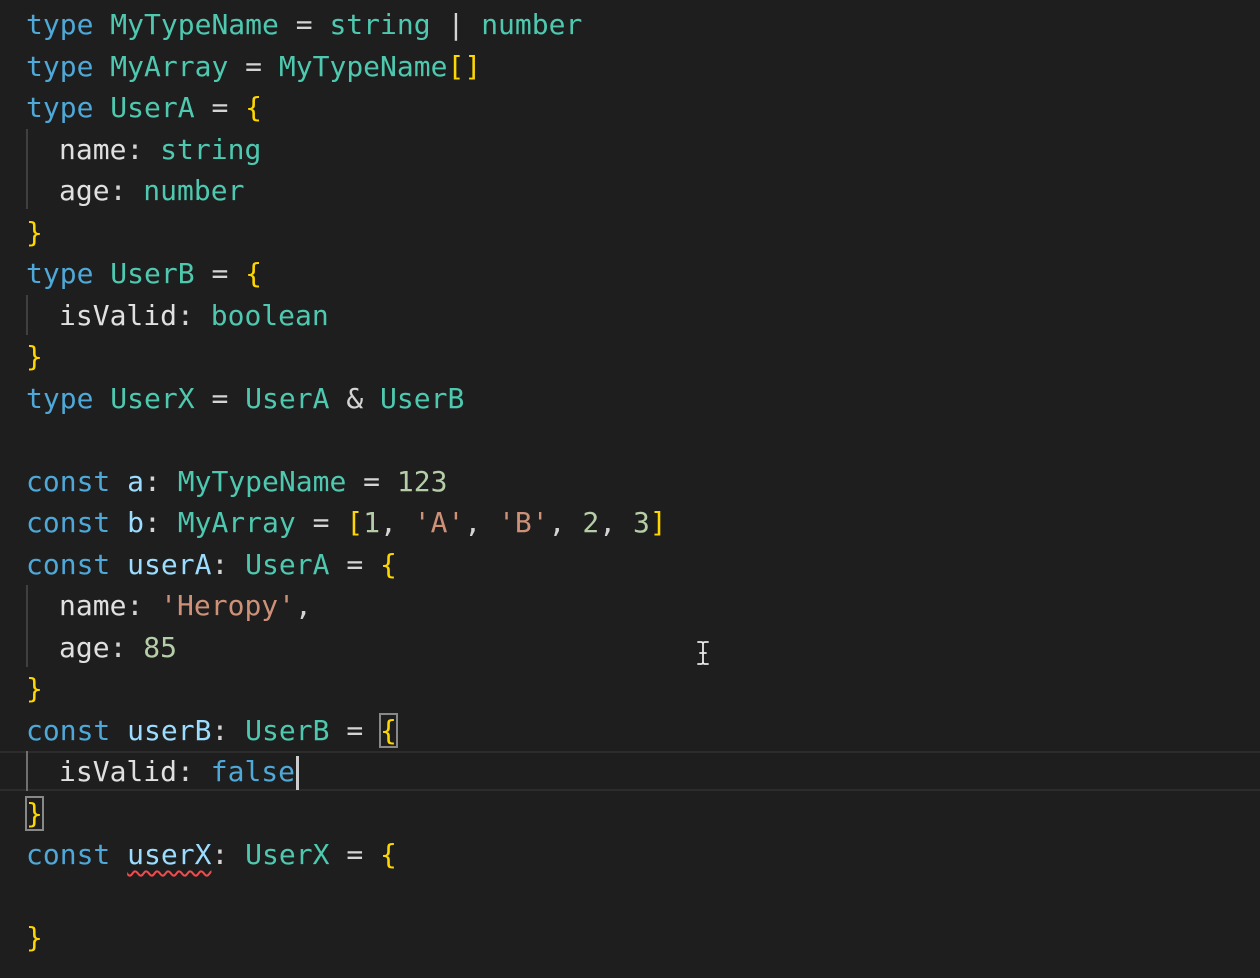 This screenshot has height=978, width=1260. I want to click on boolean-literal: false, so click(253, 771).